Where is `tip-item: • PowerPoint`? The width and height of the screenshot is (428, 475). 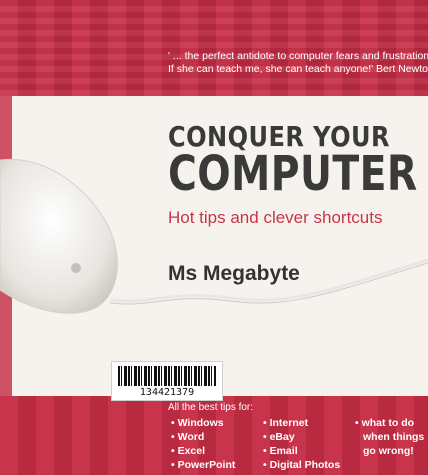
tip-item: • PowerPoint is located at coordinates (203, 465).